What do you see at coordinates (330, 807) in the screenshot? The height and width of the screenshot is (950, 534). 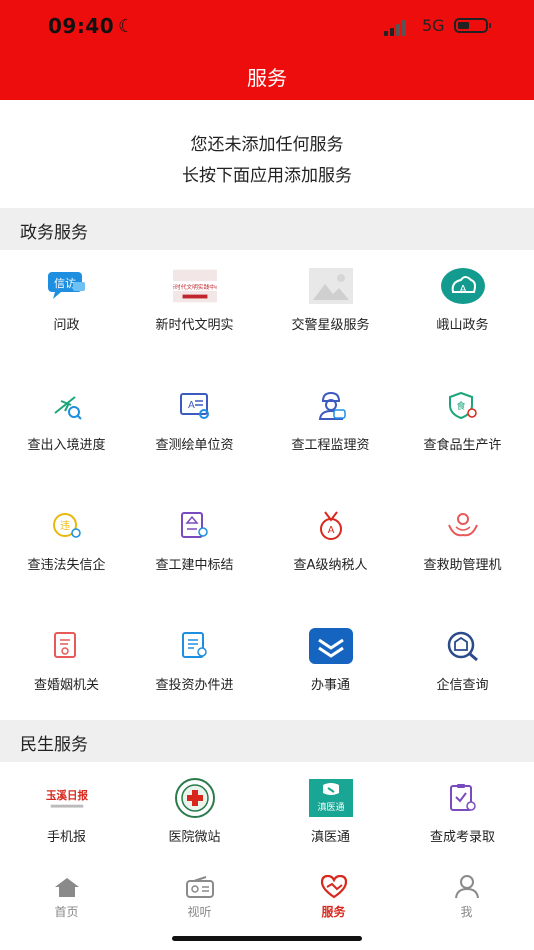 I see `logo-text: 滇医通` at bounding box center [330, 807].